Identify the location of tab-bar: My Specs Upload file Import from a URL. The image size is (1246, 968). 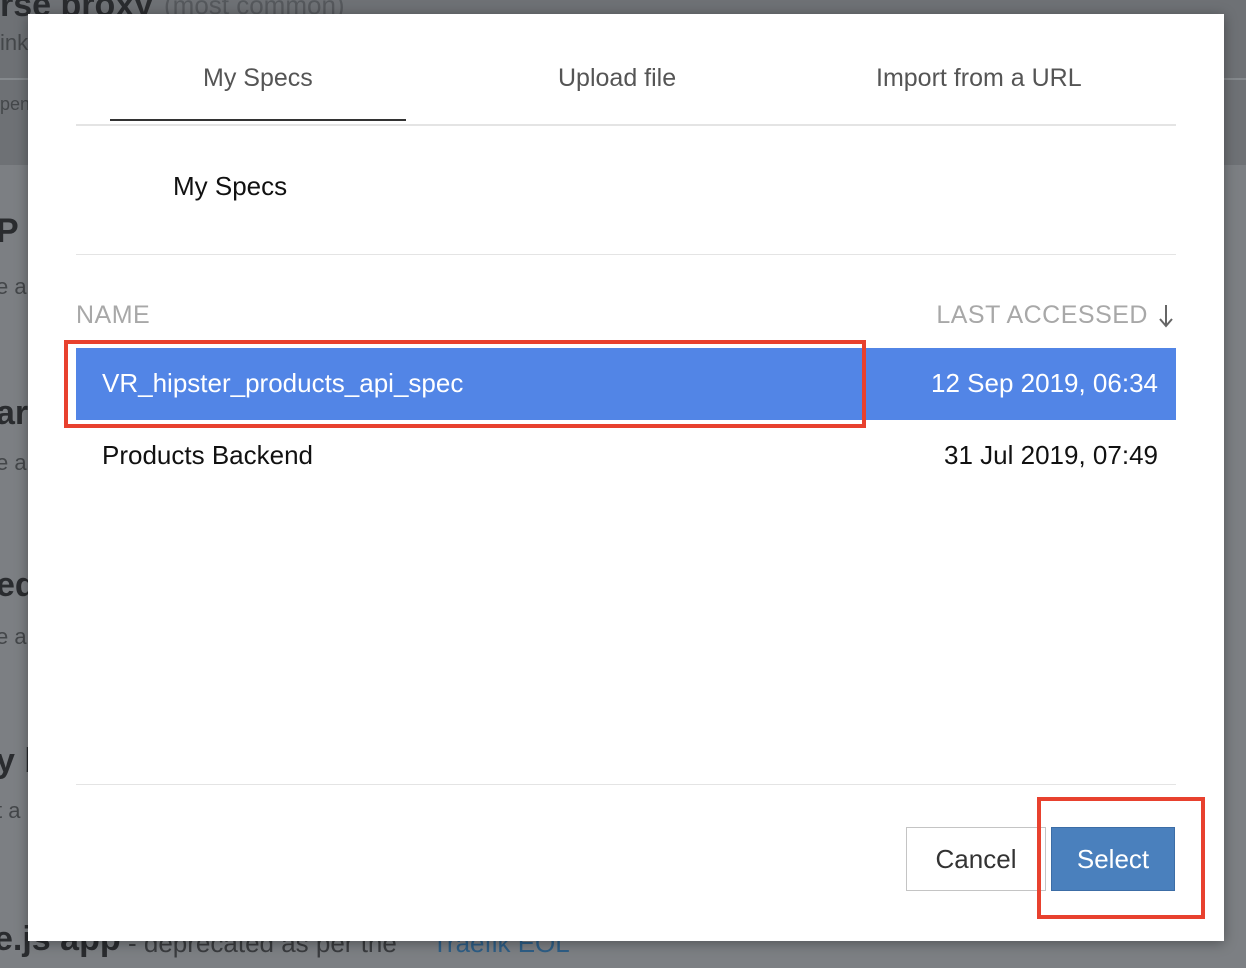
(626, 70).